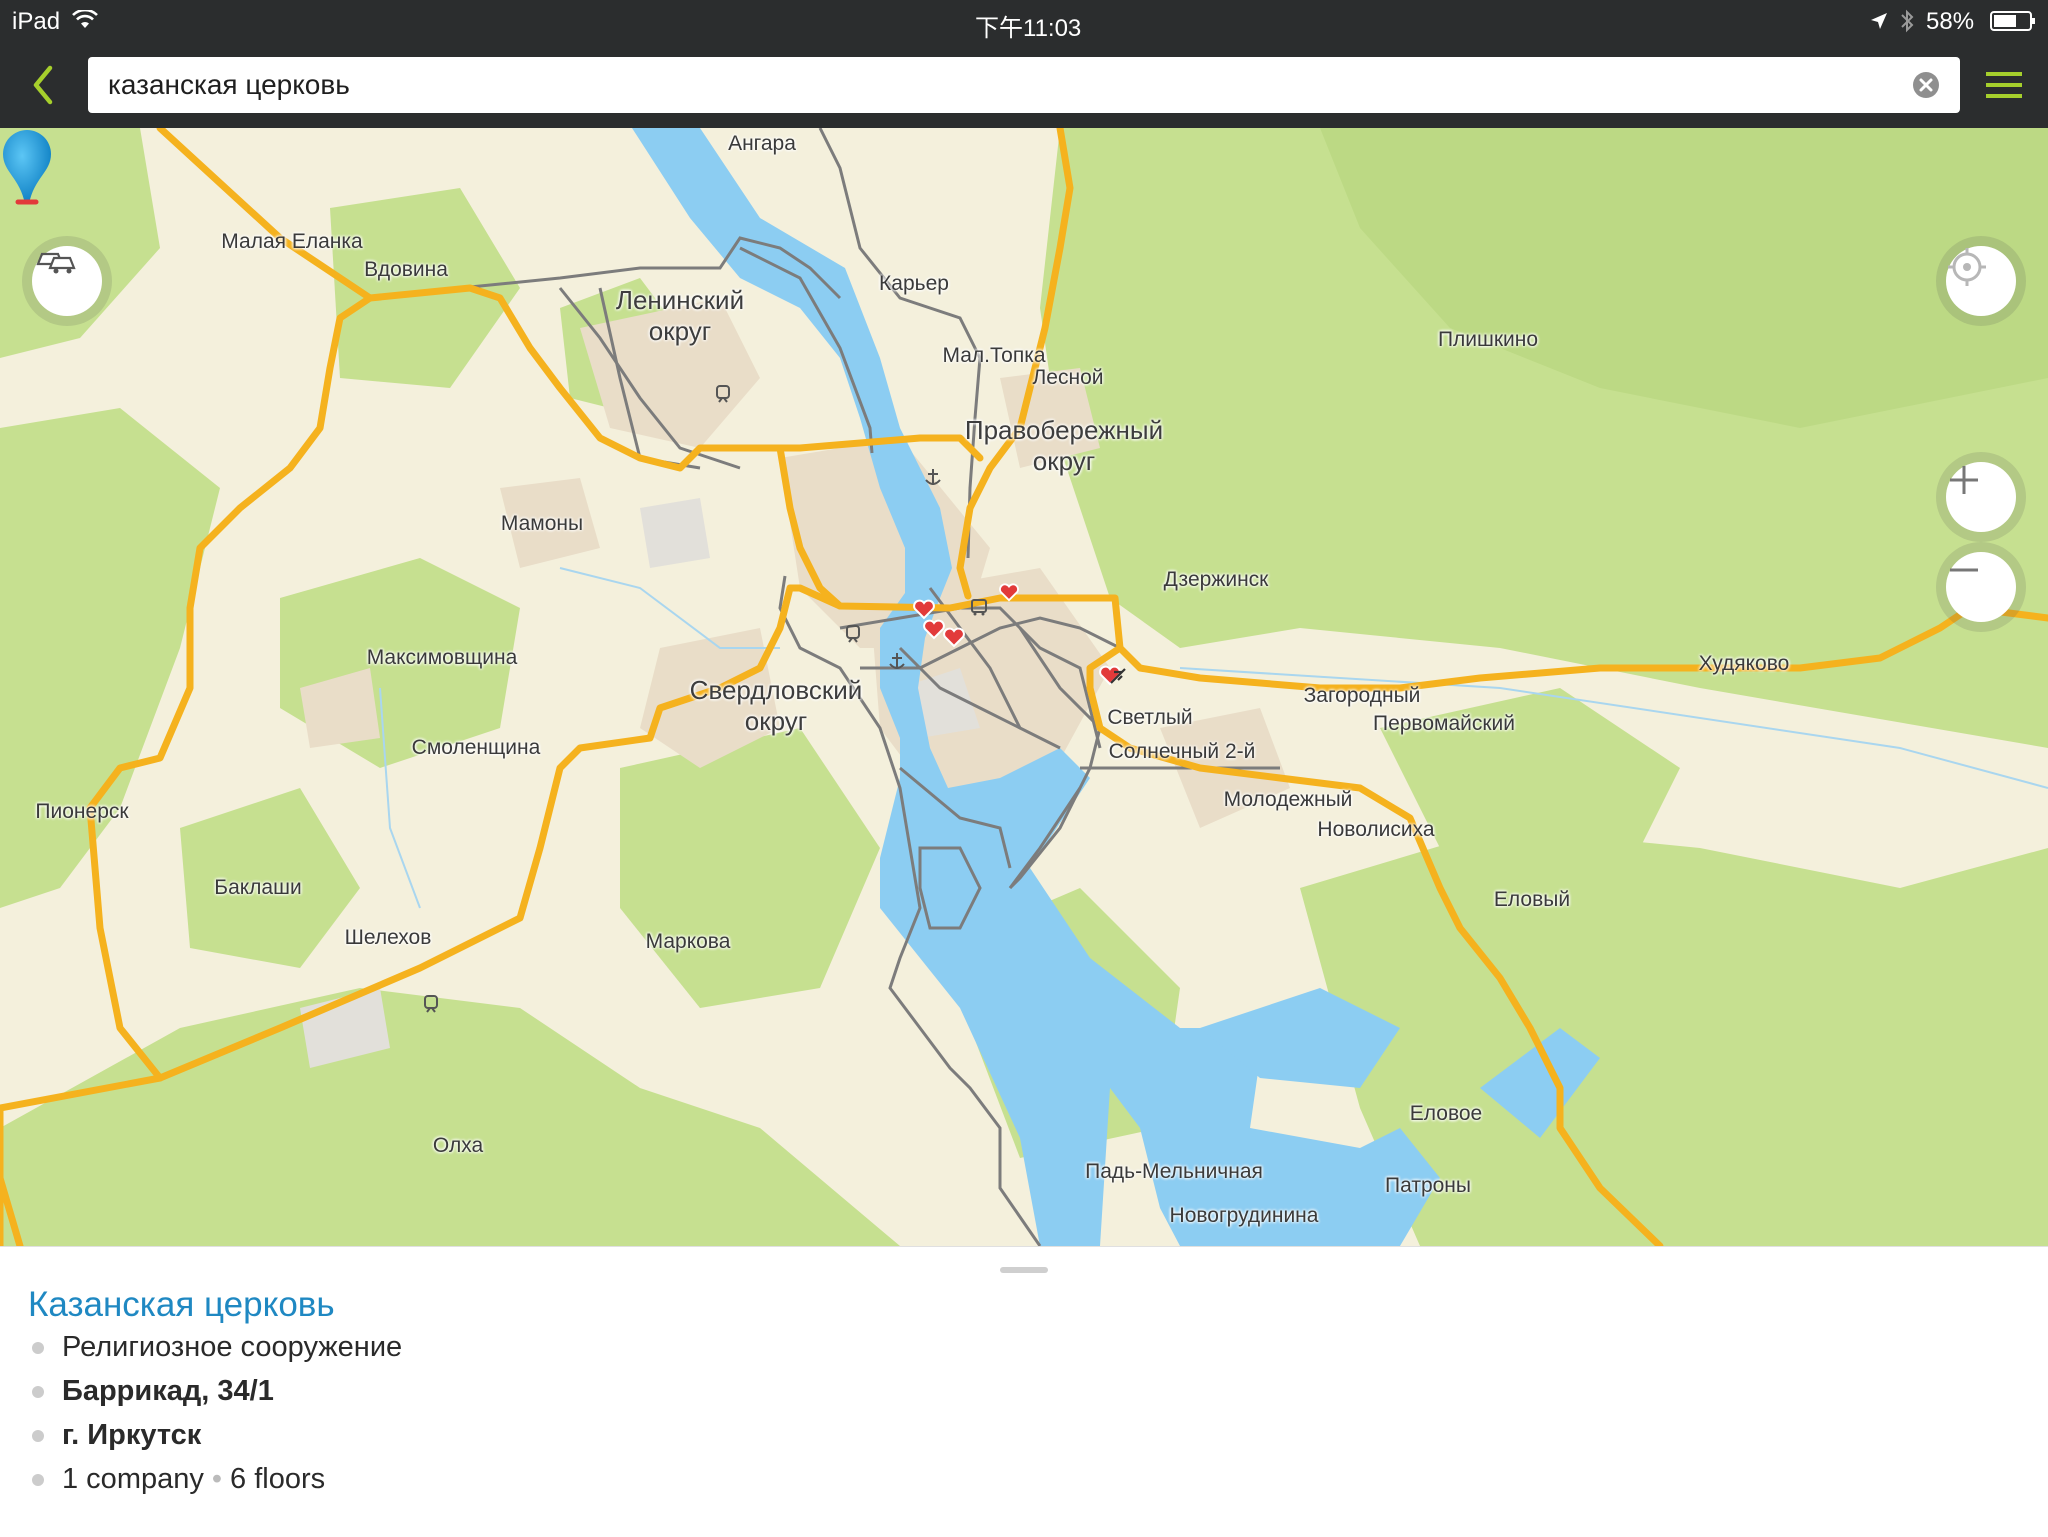  What do you see at coordinates (258, 887) in the screenshot?
I see `map-label-baklashi: Баклаши` at bounding box center [258, 887].